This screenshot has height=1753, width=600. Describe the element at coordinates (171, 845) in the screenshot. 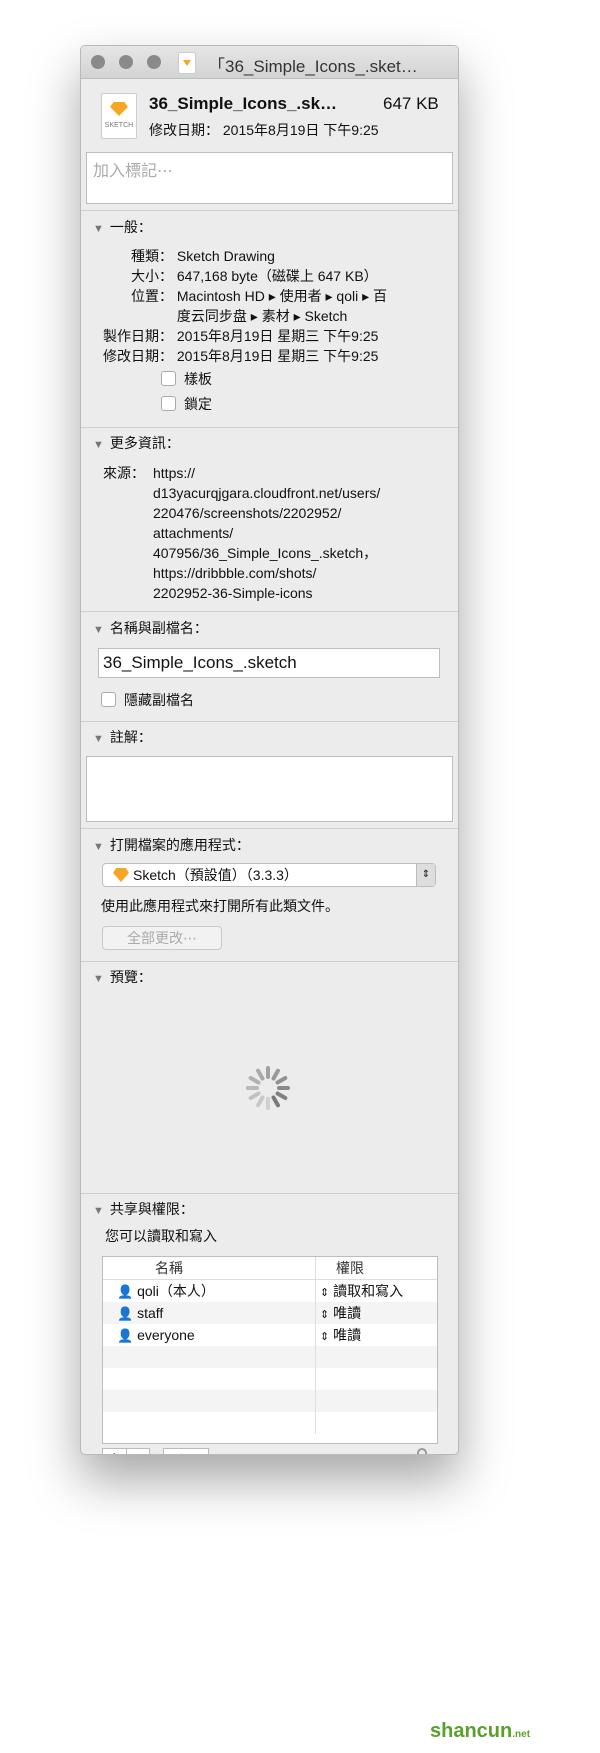

I see `section-open-with: ▼ 打開檔案的應用程式：` at that location.